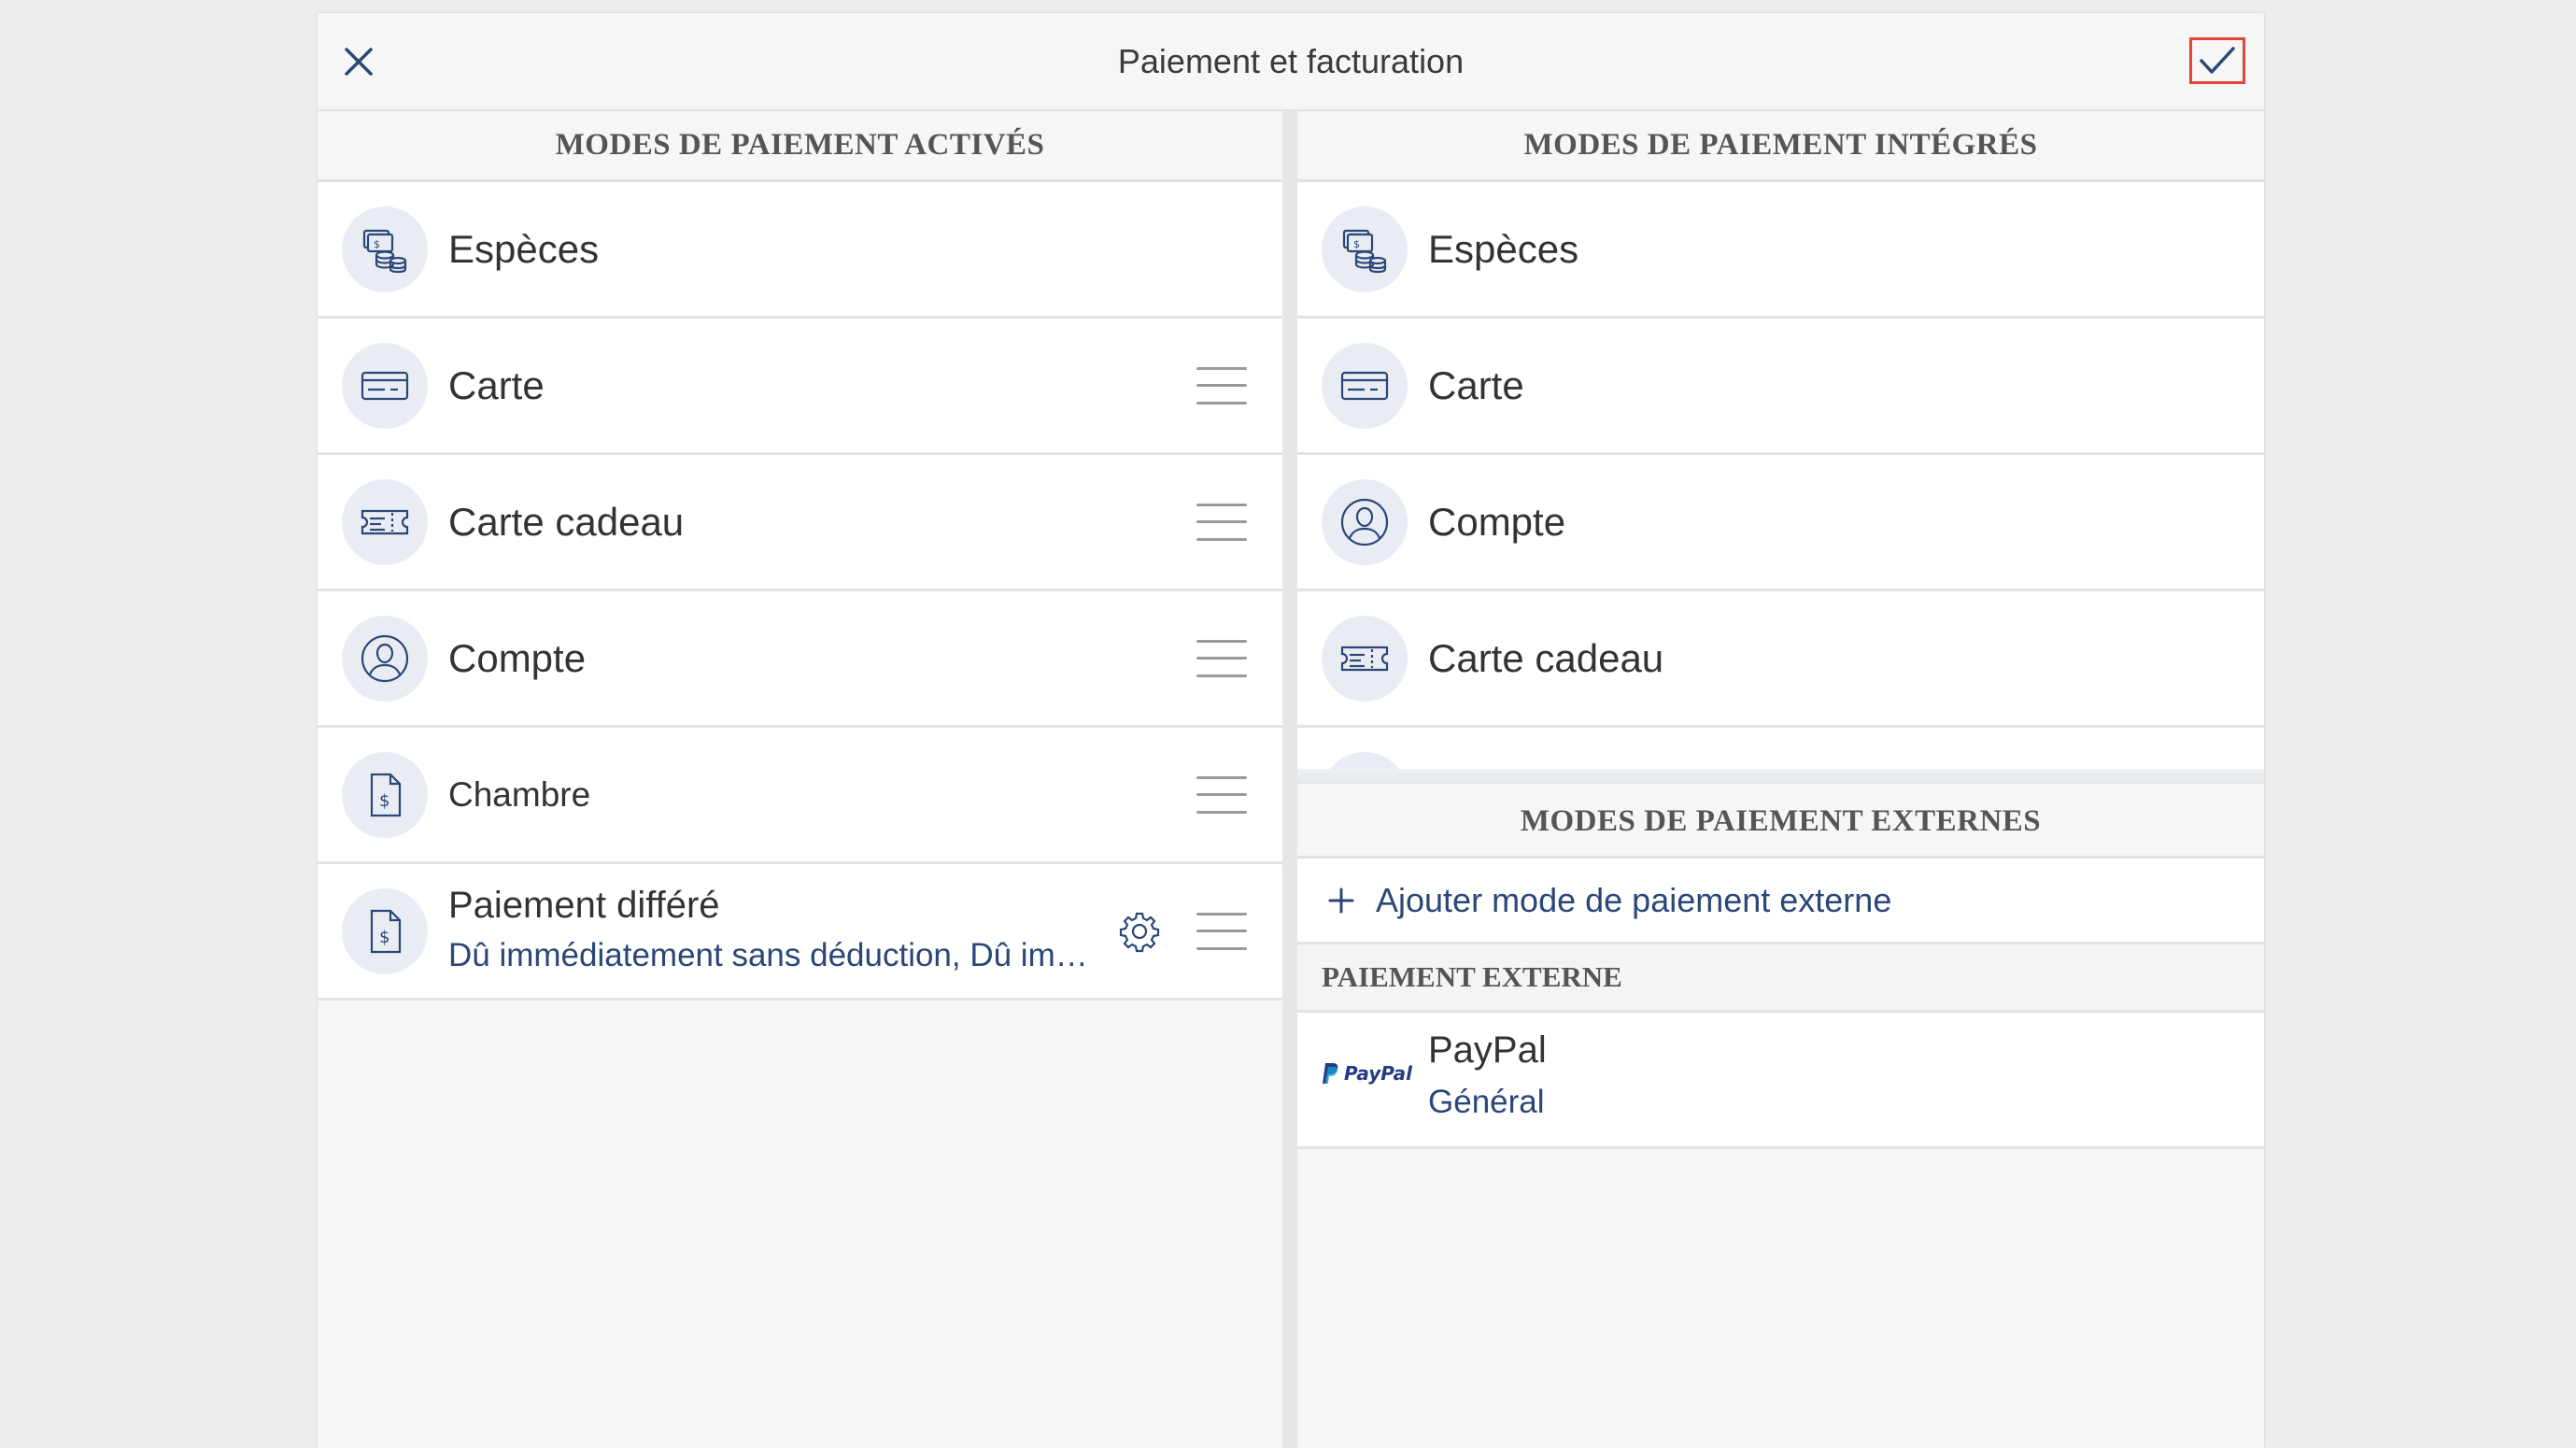  I want to click on integrated-item-partial, so click(1781, 751).